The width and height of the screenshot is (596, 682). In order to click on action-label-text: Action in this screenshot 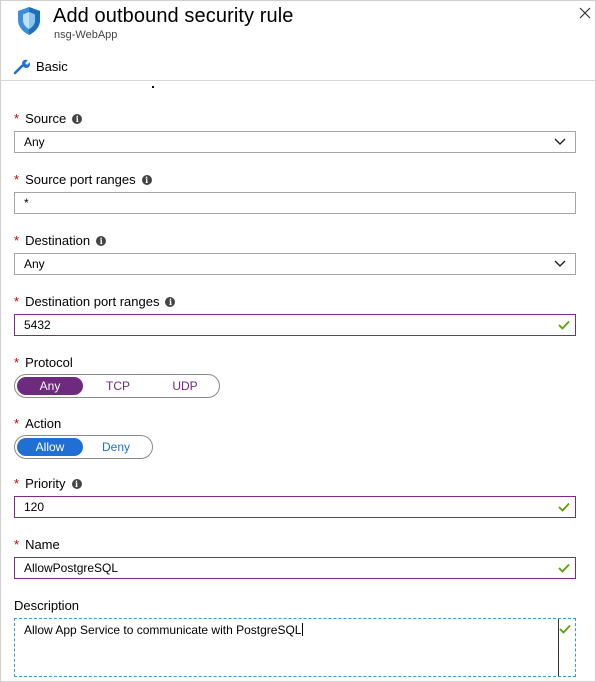, I will do `click(43, 423)`.